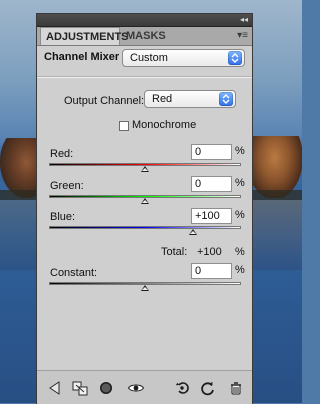  I want to click on total-percent: %, so click(240, 252).